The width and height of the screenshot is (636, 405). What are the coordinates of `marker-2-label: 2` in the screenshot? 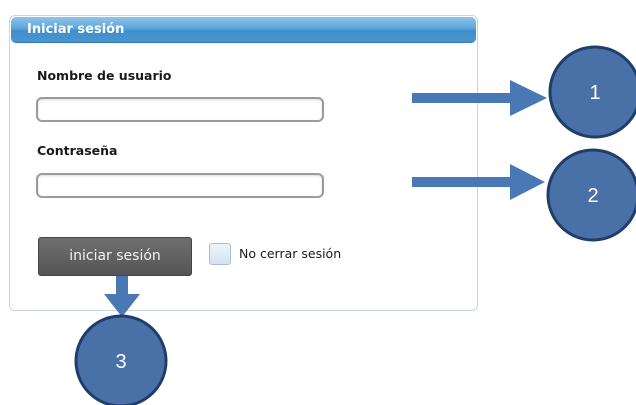 It's located at (592, 196).